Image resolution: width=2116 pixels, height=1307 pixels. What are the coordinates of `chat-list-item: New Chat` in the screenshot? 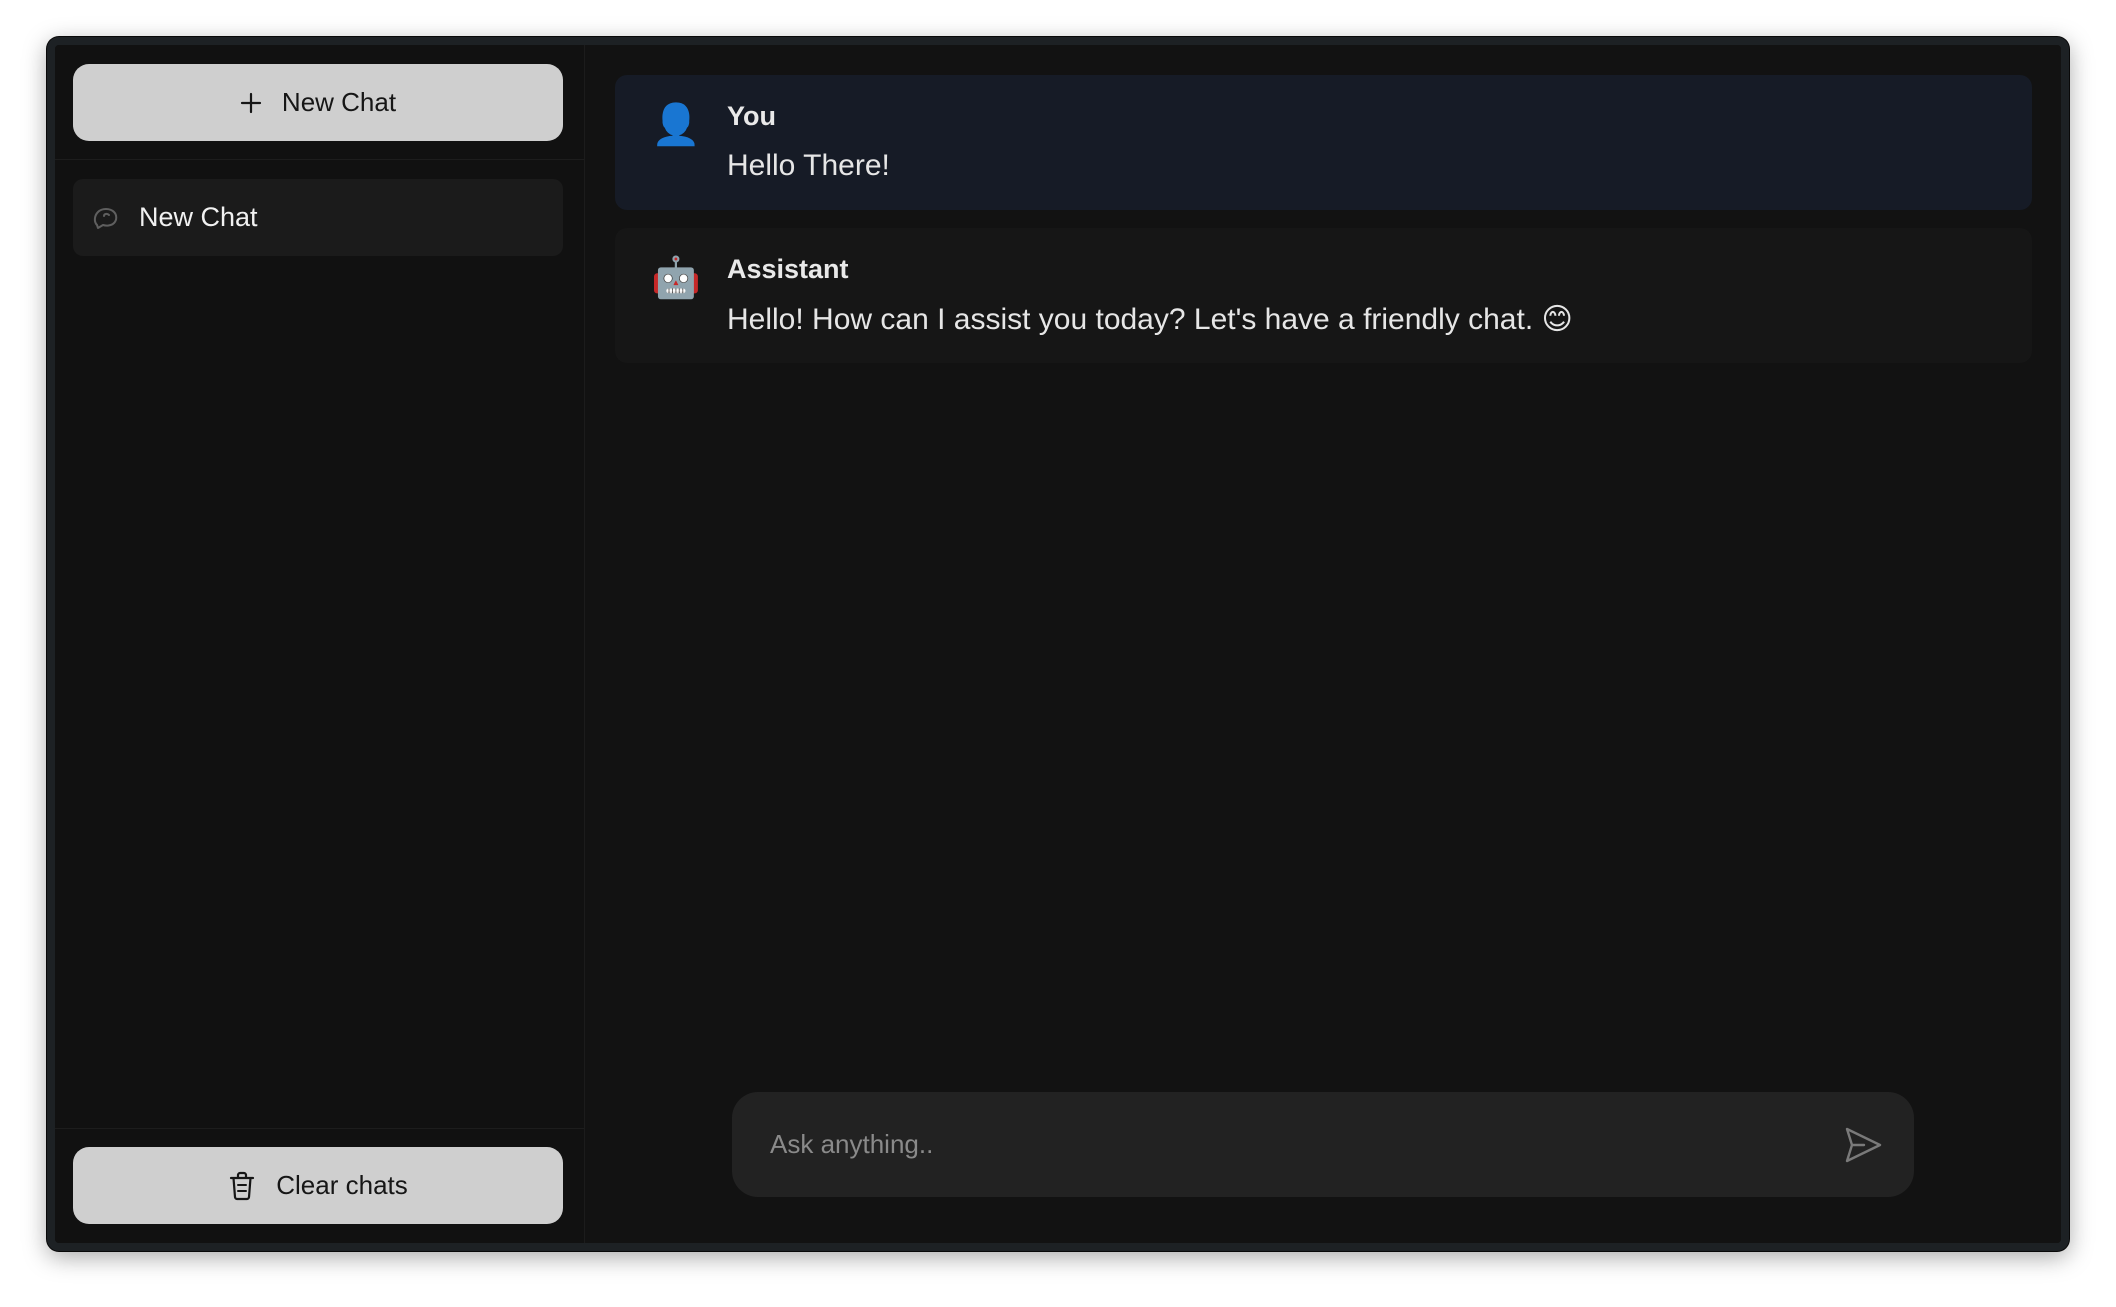 It's located at (318, 217).